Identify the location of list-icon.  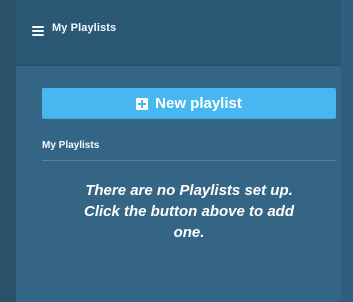
(38, 31).